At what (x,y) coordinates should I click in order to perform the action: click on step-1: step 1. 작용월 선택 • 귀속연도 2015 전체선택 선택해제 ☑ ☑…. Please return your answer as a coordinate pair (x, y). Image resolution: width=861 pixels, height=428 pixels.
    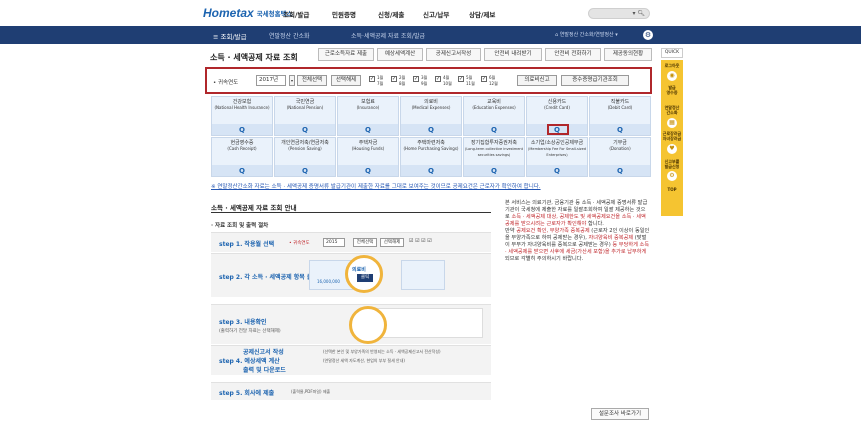
    Looking at the image, I should click on (351, 242).